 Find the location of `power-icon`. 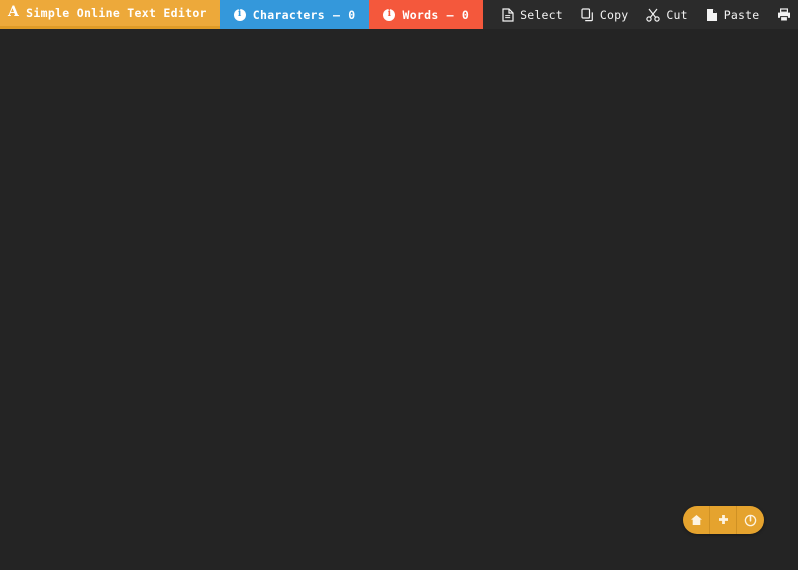

power-icon is located at coordinates (750, 520).